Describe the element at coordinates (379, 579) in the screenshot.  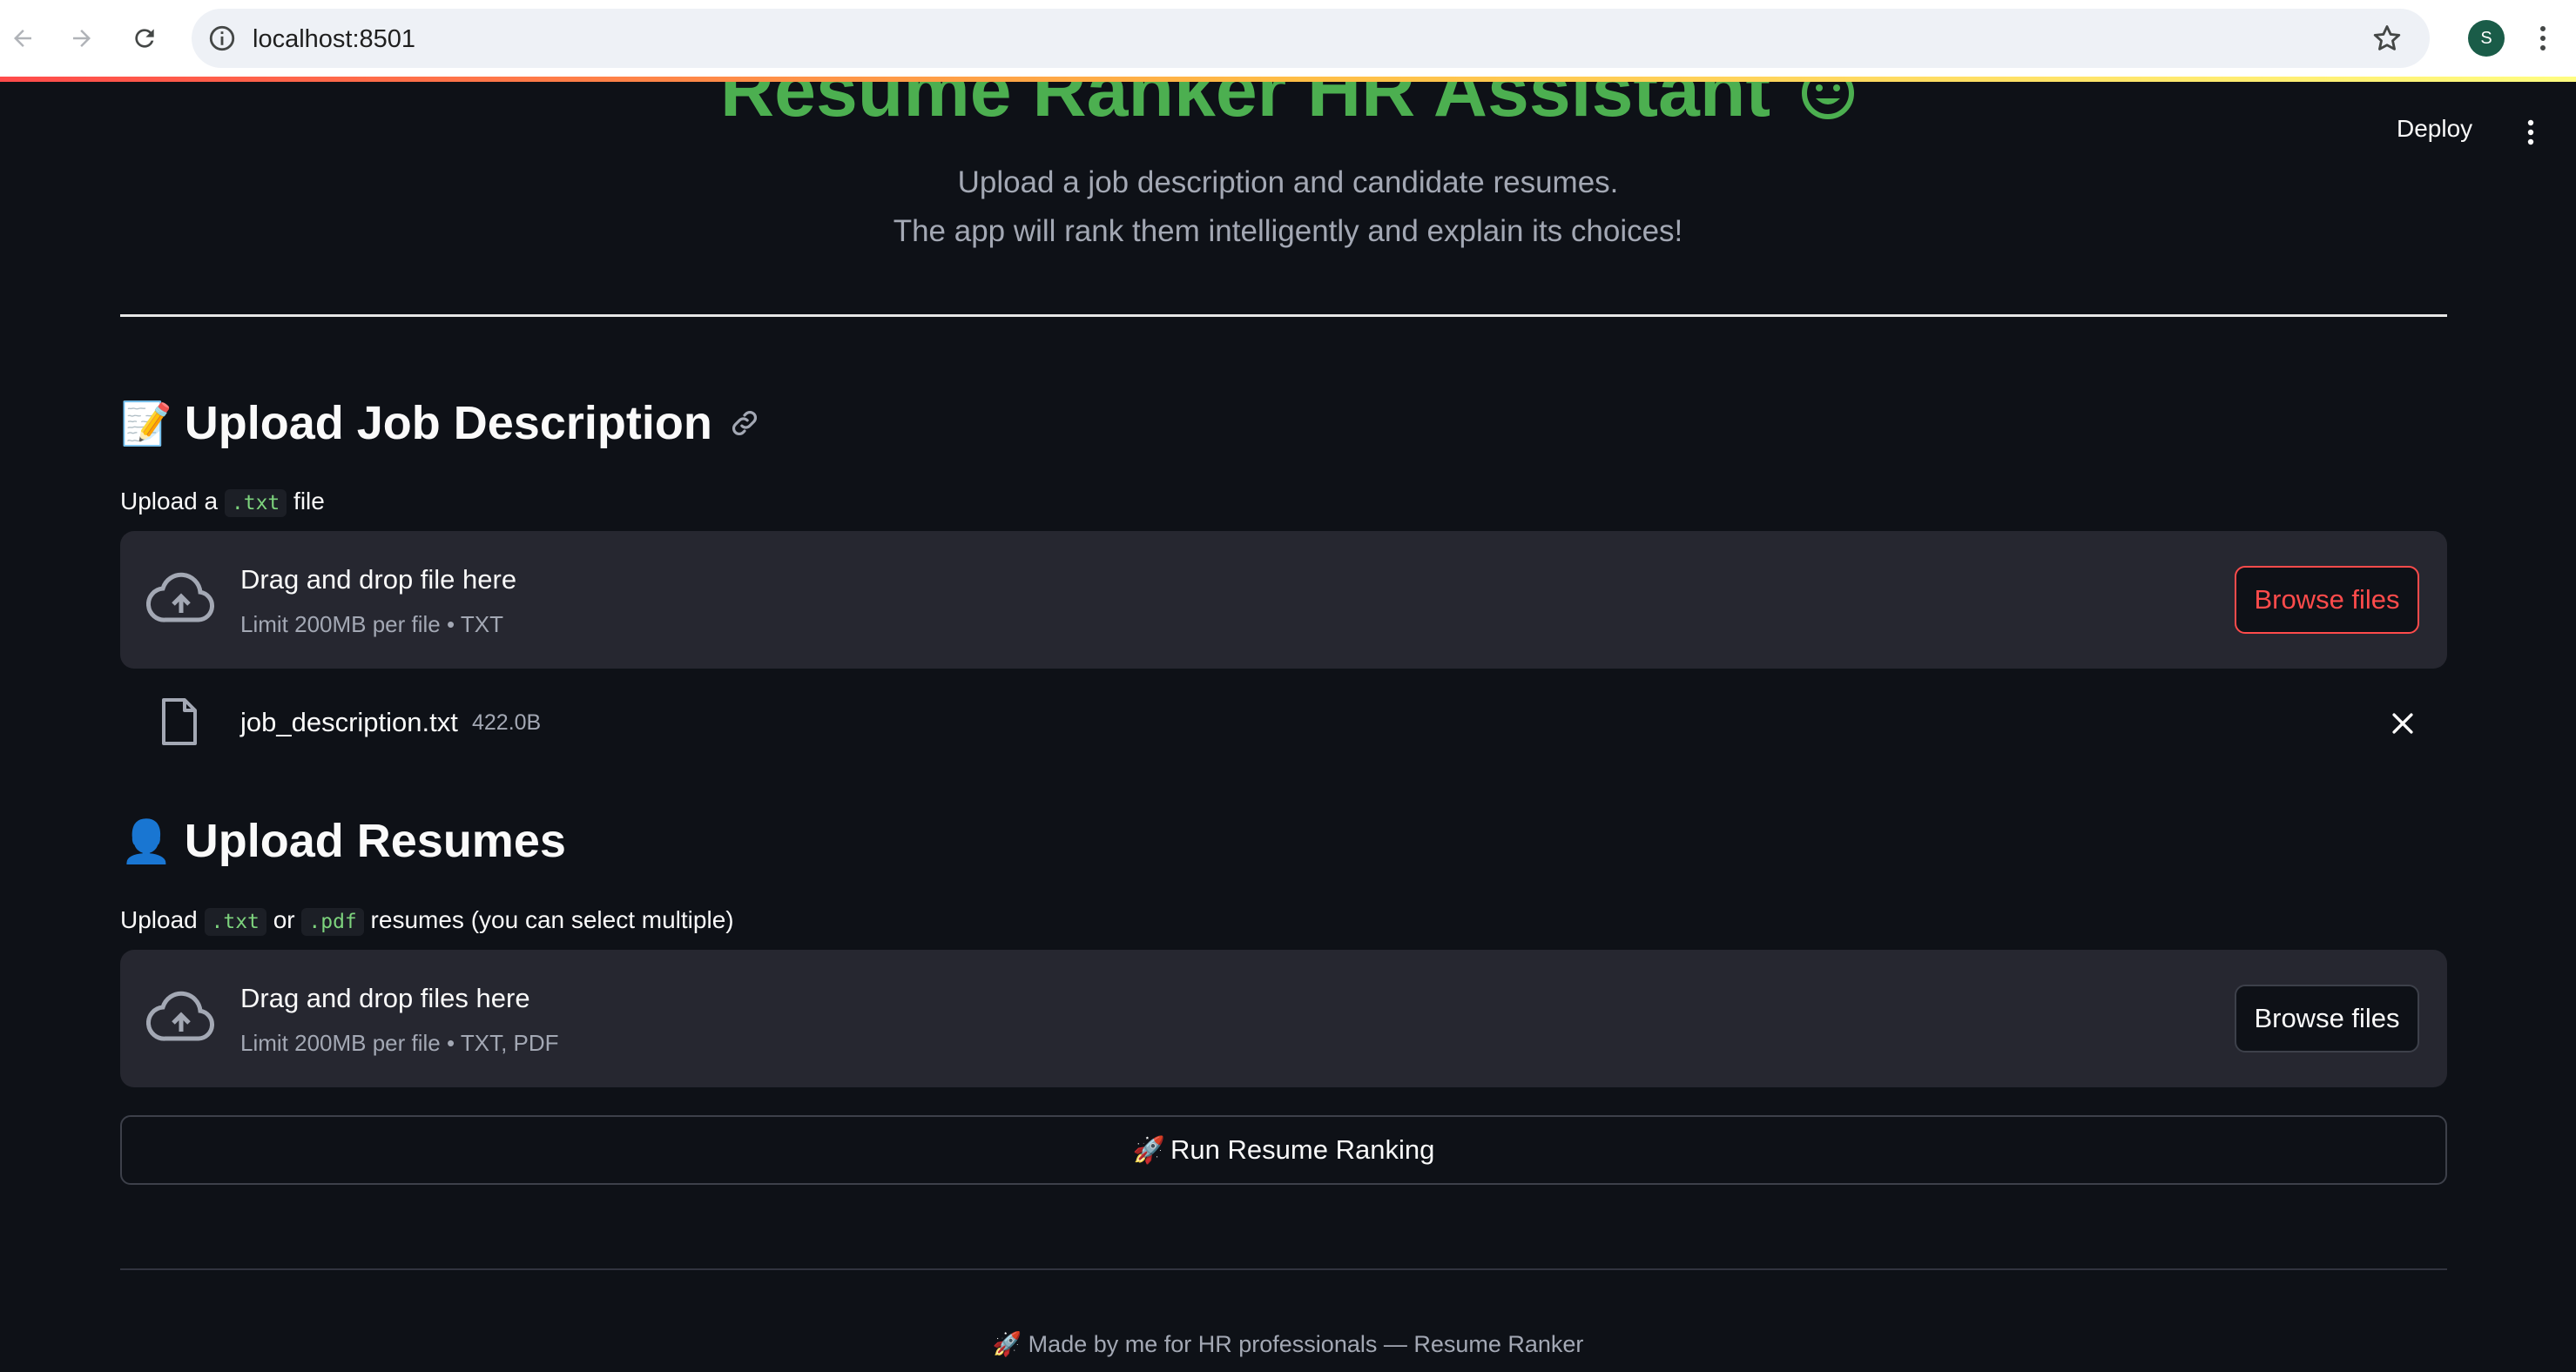
I see `job-dropzone-title: Drag and drop file here` at that location.